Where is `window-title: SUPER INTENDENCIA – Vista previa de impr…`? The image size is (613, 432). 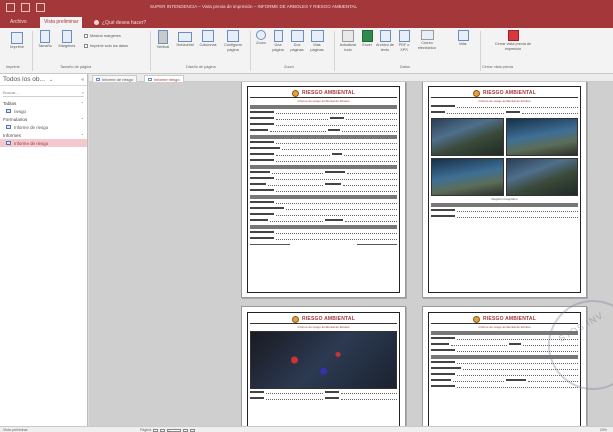 window-title: SUPER INTENDENCIA – Vista previa de impr… is located at coordinates (253, 6).